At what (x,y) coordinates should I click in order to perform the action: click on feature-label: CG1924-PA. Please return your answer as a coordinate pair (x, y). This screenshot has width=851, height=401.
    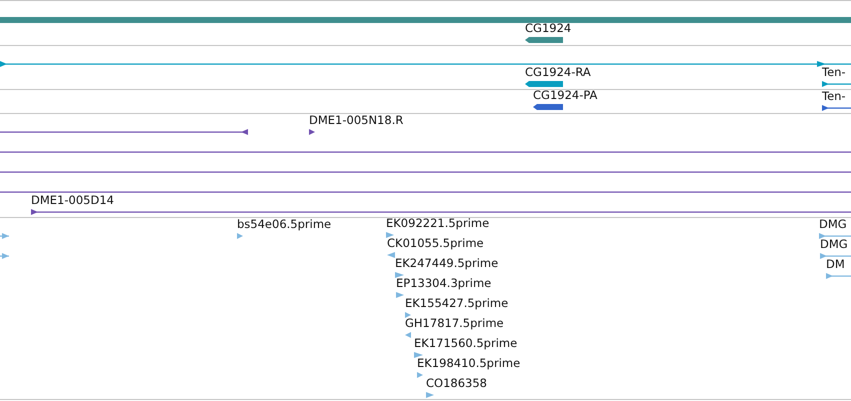
    Looking at the image, I should click on (565, 95).